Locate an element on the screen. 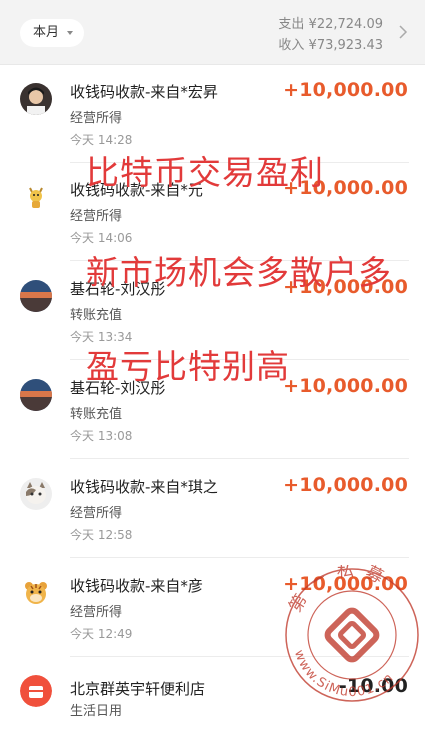 This screenshot has height=756, width=425. cartoon-deer-avatar is located at coordinates (36, 197).